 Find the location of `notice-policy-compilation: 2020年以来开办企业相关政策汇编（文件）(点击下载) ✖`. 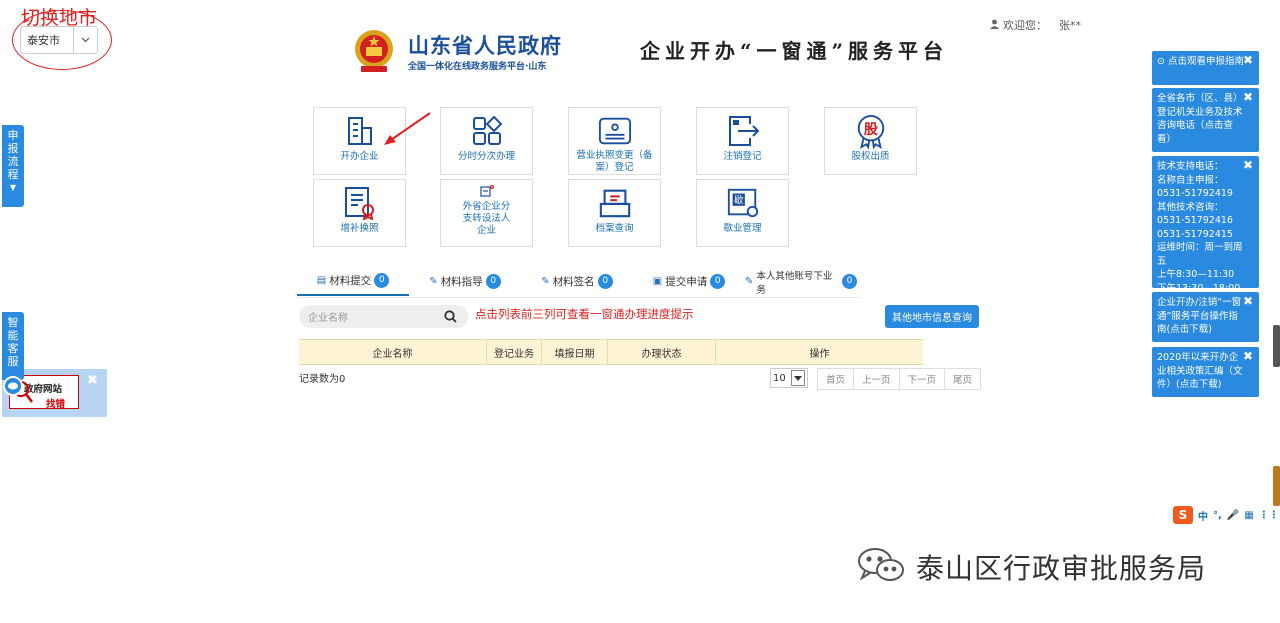

notice-policy-compilation: 2020年以来开办企业相关政策汇编（文件）(点击下载) ✖ is located at coordinates (1205, 372).